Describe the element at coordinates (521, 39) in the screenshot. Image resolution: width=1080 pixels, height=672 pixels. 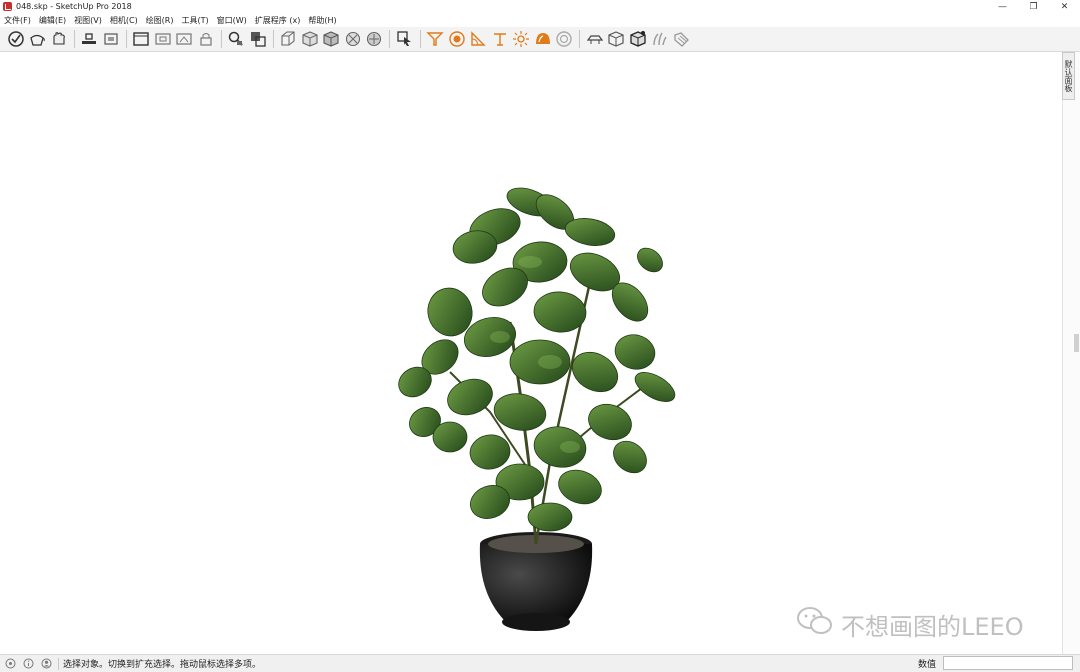
I see `sun-icon` at that location.